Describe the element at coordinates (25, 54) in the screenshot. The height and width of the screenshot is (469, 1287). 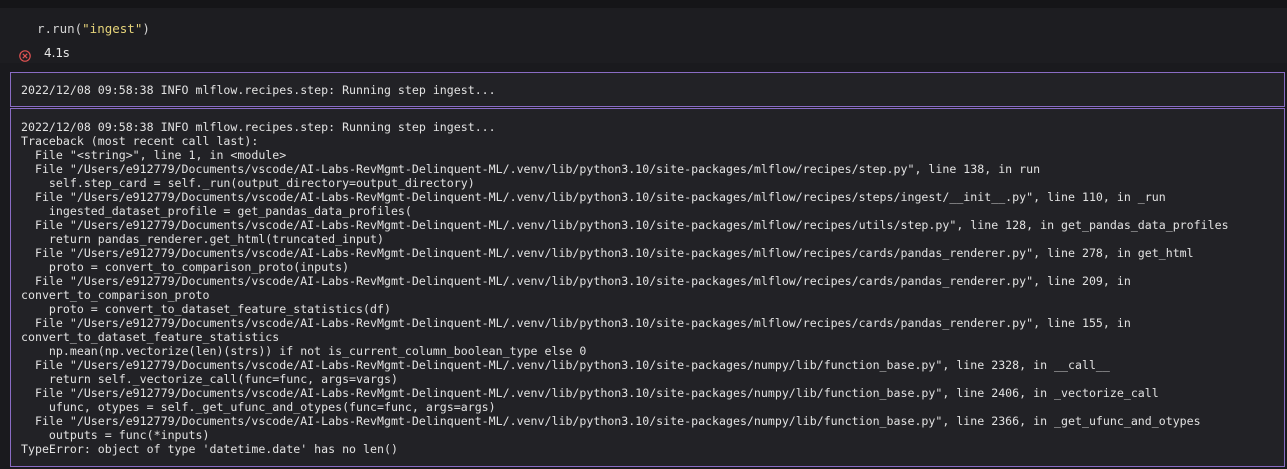
I see `error-circle-x-icon` at that location.